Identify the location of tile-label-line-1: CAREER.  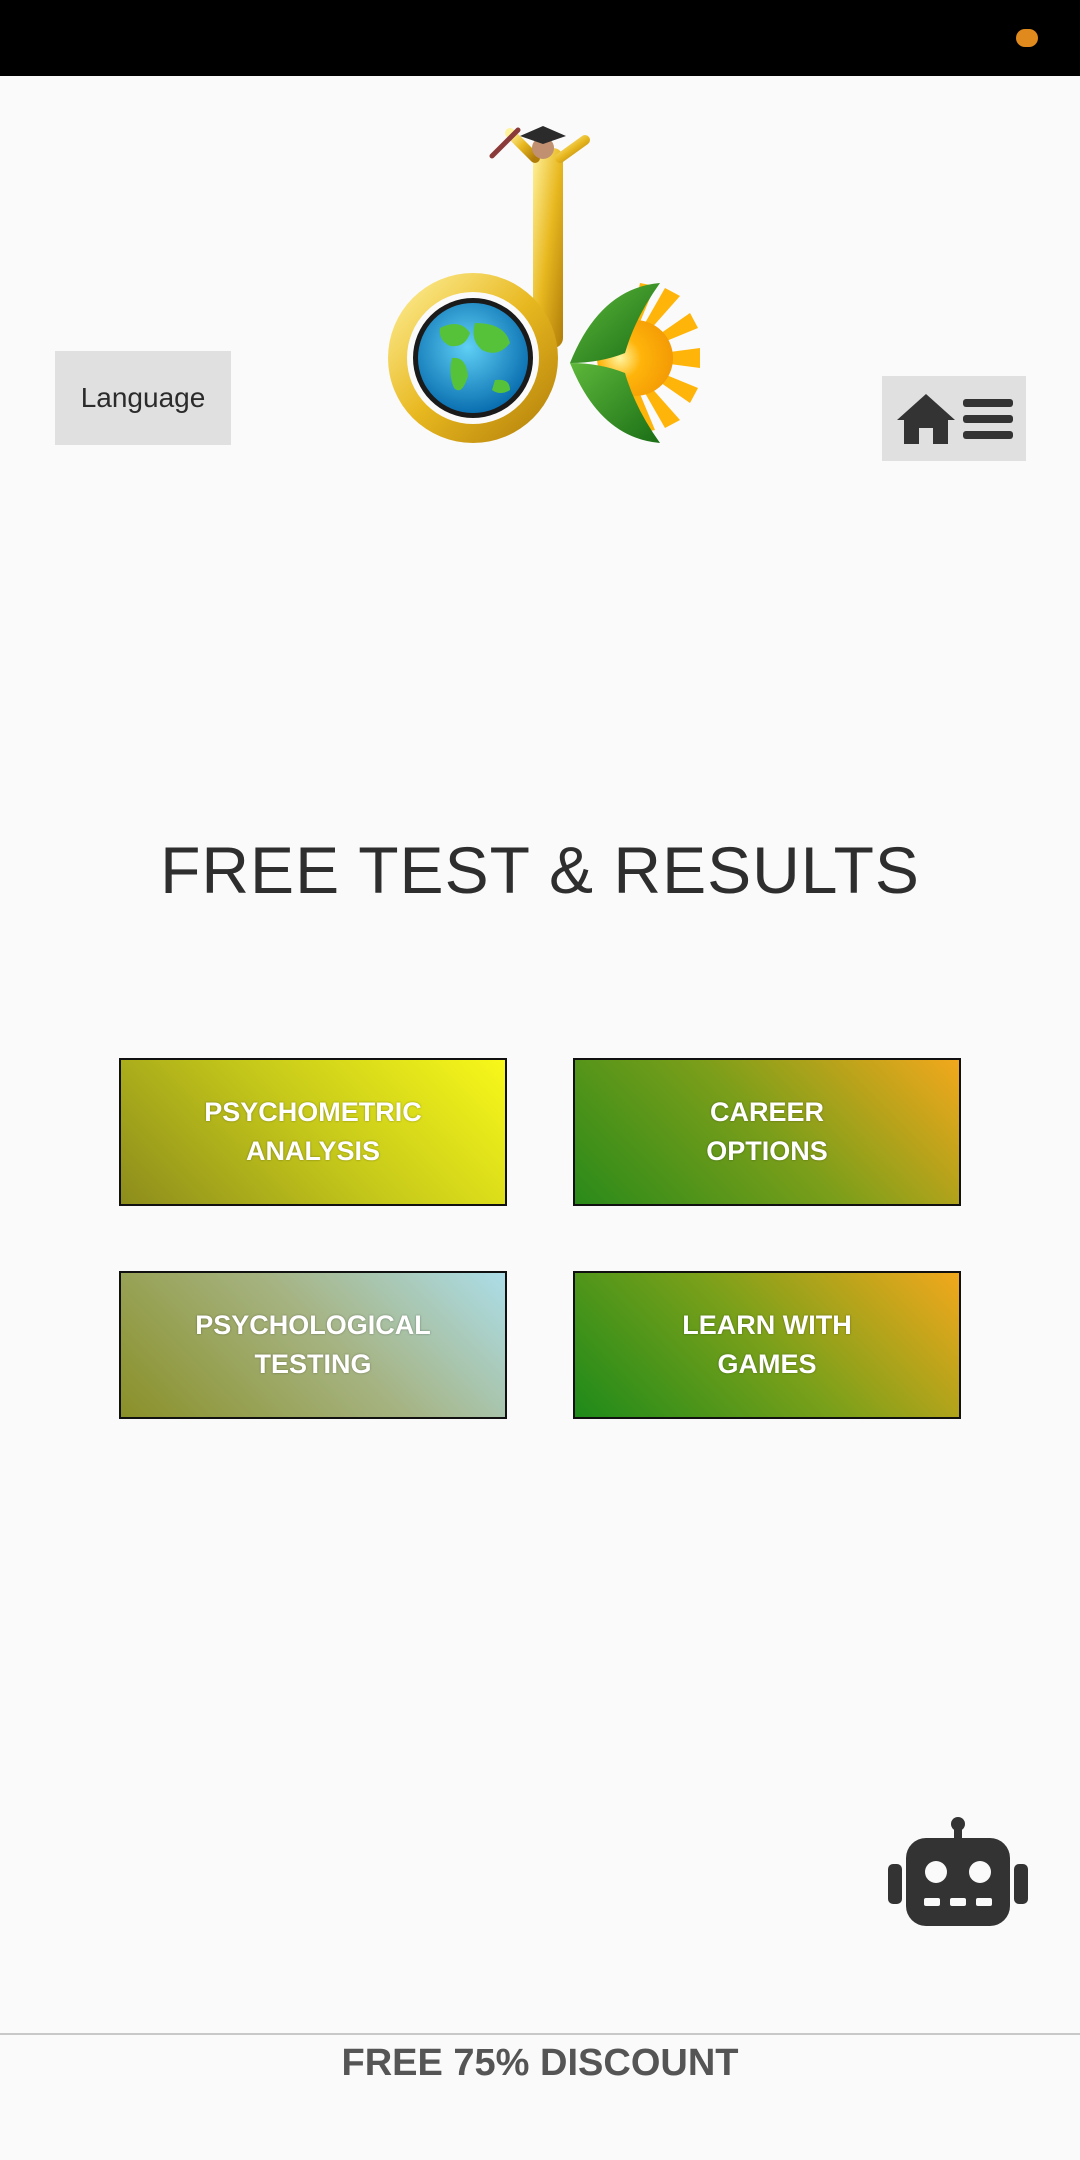
(766, 1112).